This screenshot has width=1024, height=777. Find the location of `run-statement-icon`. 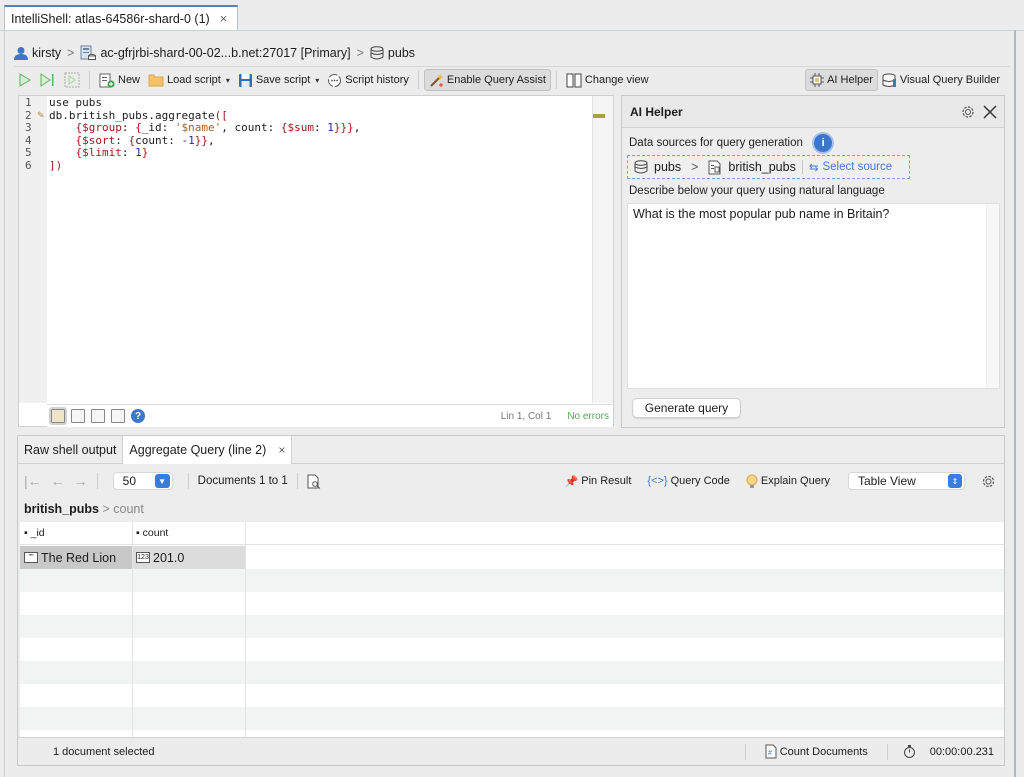

run-statement-icon is located at coordinates (47, 80).